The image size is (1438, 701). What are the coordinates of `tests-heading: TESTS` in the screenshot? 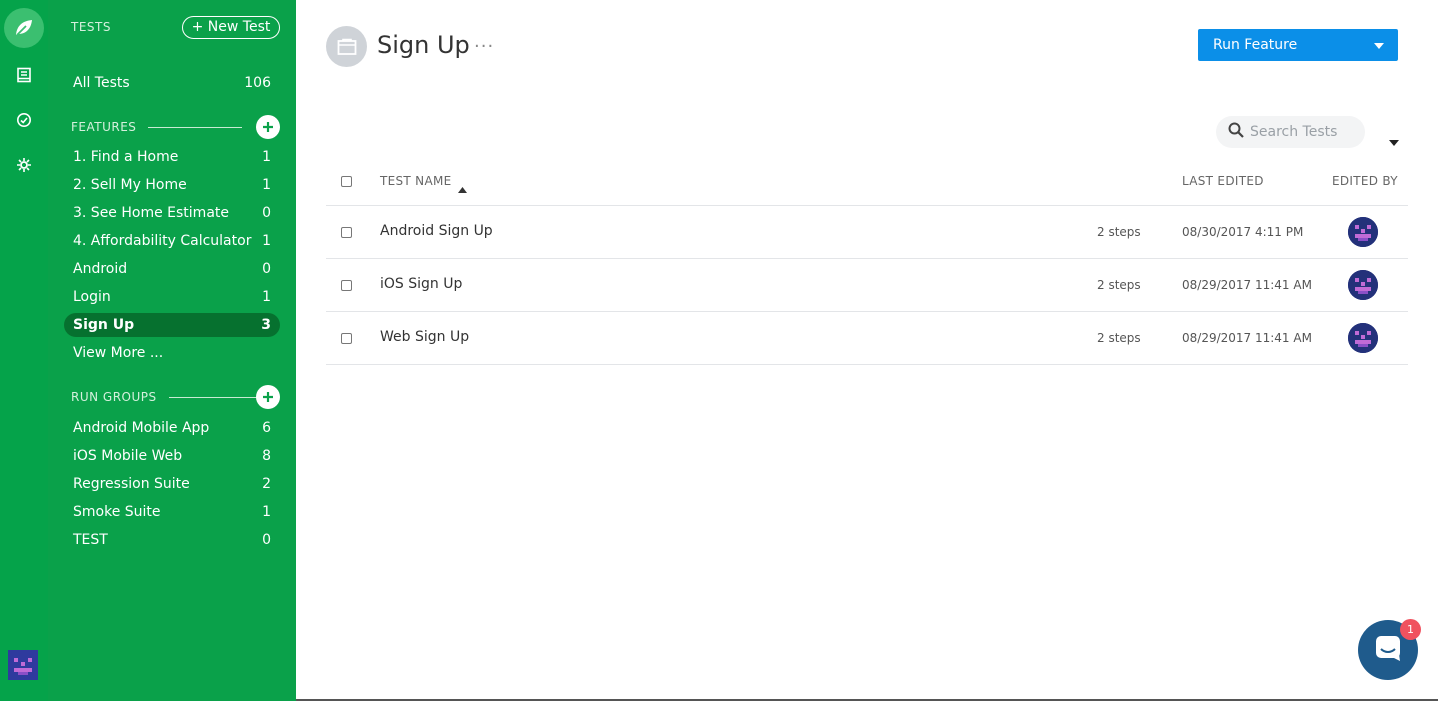 It's located at (91, 27).